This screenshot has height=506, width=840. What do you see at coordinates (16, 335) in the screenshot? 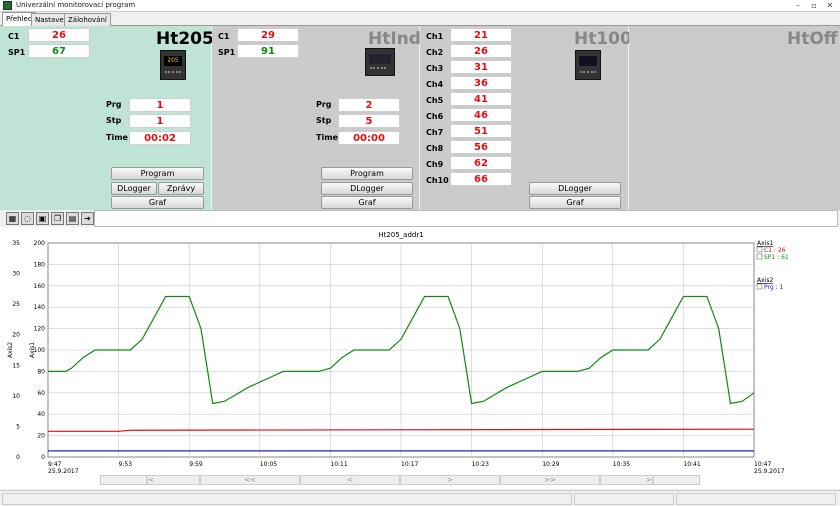
I see `y2-tick-label: 20` at bounding box center [16, 335].